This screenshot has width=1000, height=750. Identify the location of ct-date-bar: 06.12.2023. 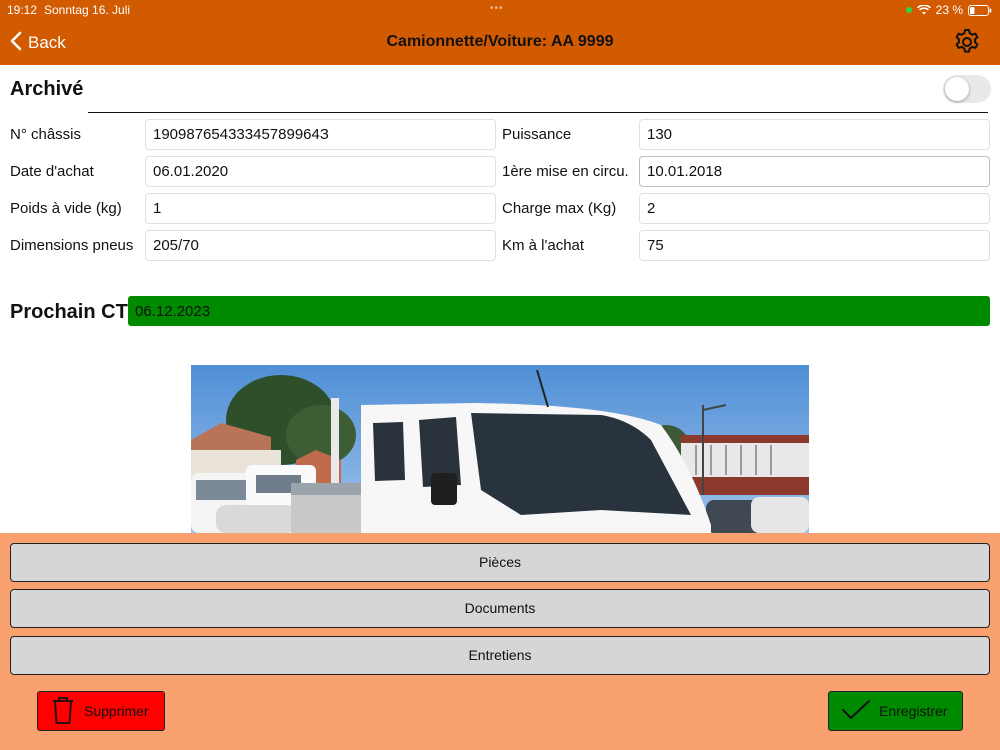
(559, 311).